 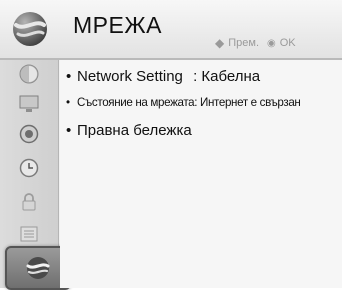 I want to click on tv-screen-icon, so click(x=29, y=103).